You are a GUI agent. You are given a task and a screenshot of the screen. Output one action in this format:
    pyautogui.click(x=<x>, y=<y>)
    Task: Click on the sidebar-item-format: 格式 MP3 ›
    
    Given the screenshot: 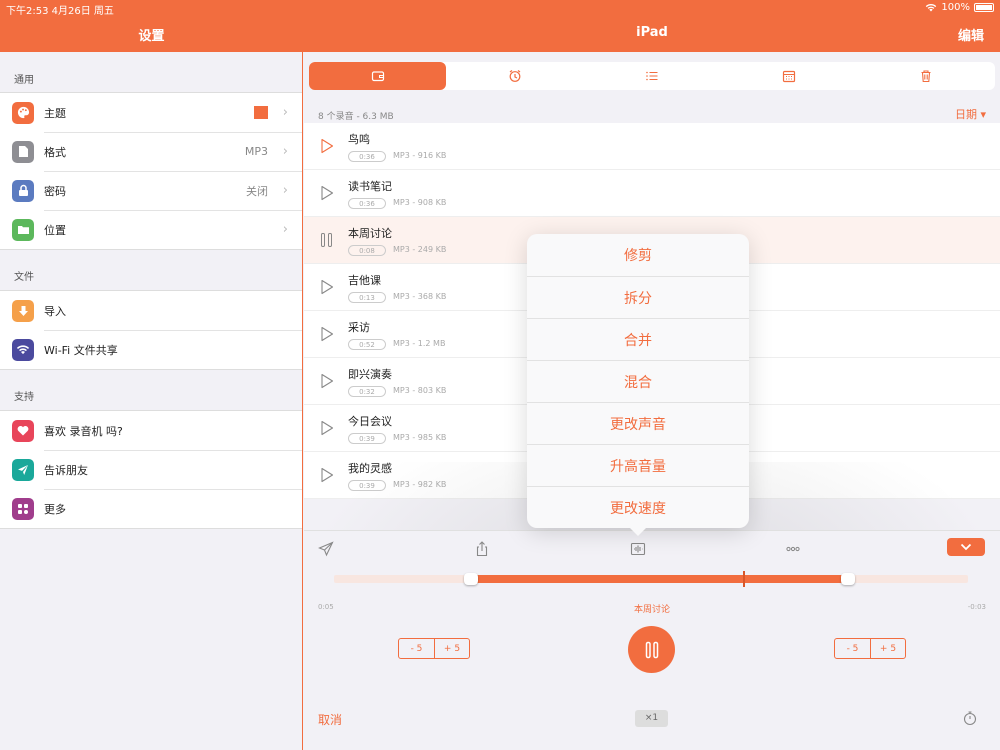 What is the action you would take?
    pyautogui.click(x=151, y=151)
    